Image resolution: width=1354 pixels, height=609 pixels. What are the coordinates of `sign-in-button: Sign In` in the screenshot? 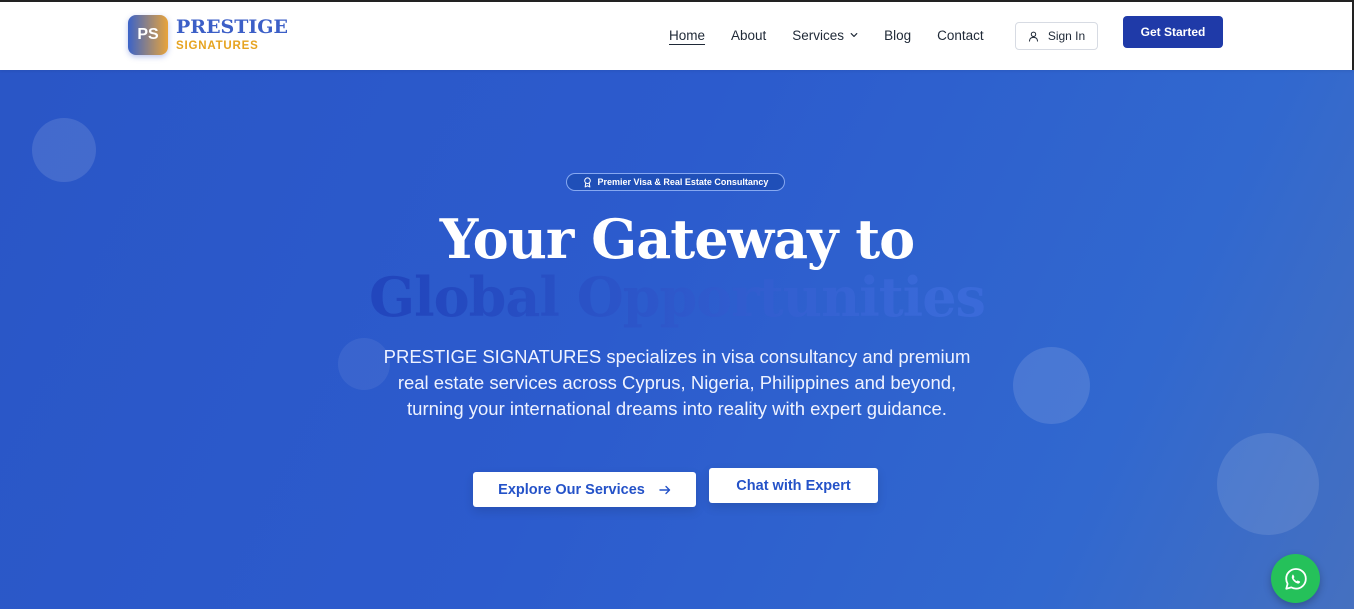 It's located at (1056, 36).